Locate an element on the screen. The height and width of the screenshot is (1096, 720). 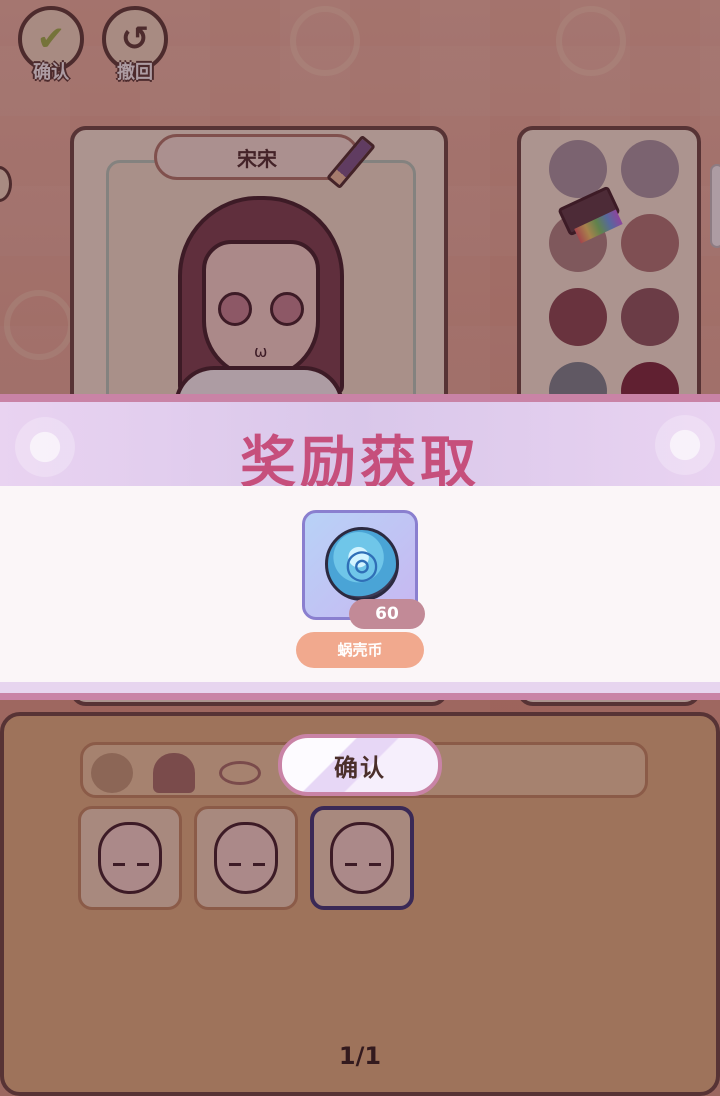
reward-bottom-edge is located at coordinates (360, 691).